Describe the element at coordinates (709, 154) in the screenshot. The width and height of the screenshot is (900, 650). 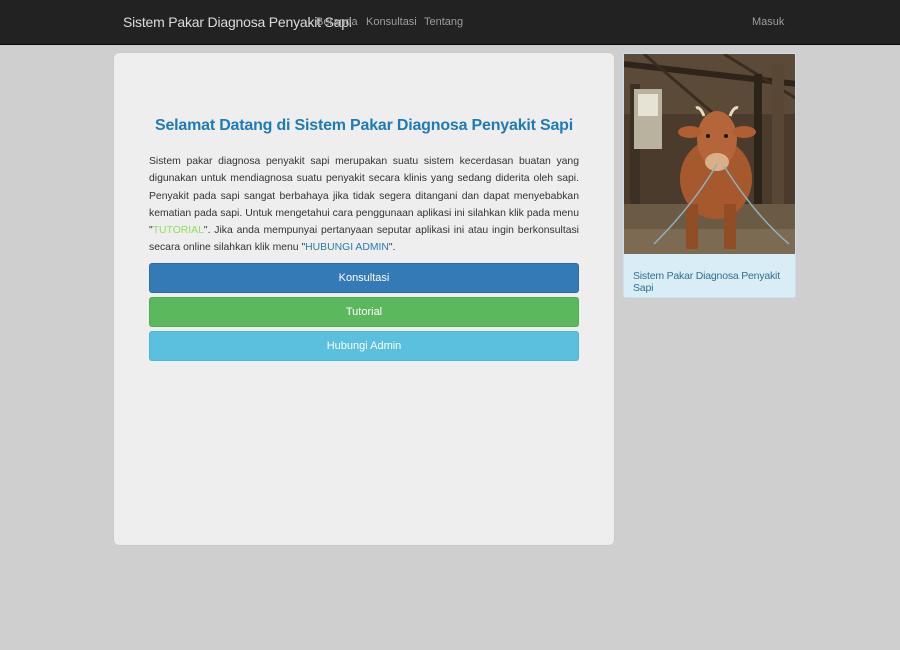
I see `cow-photo-icon` at that location.